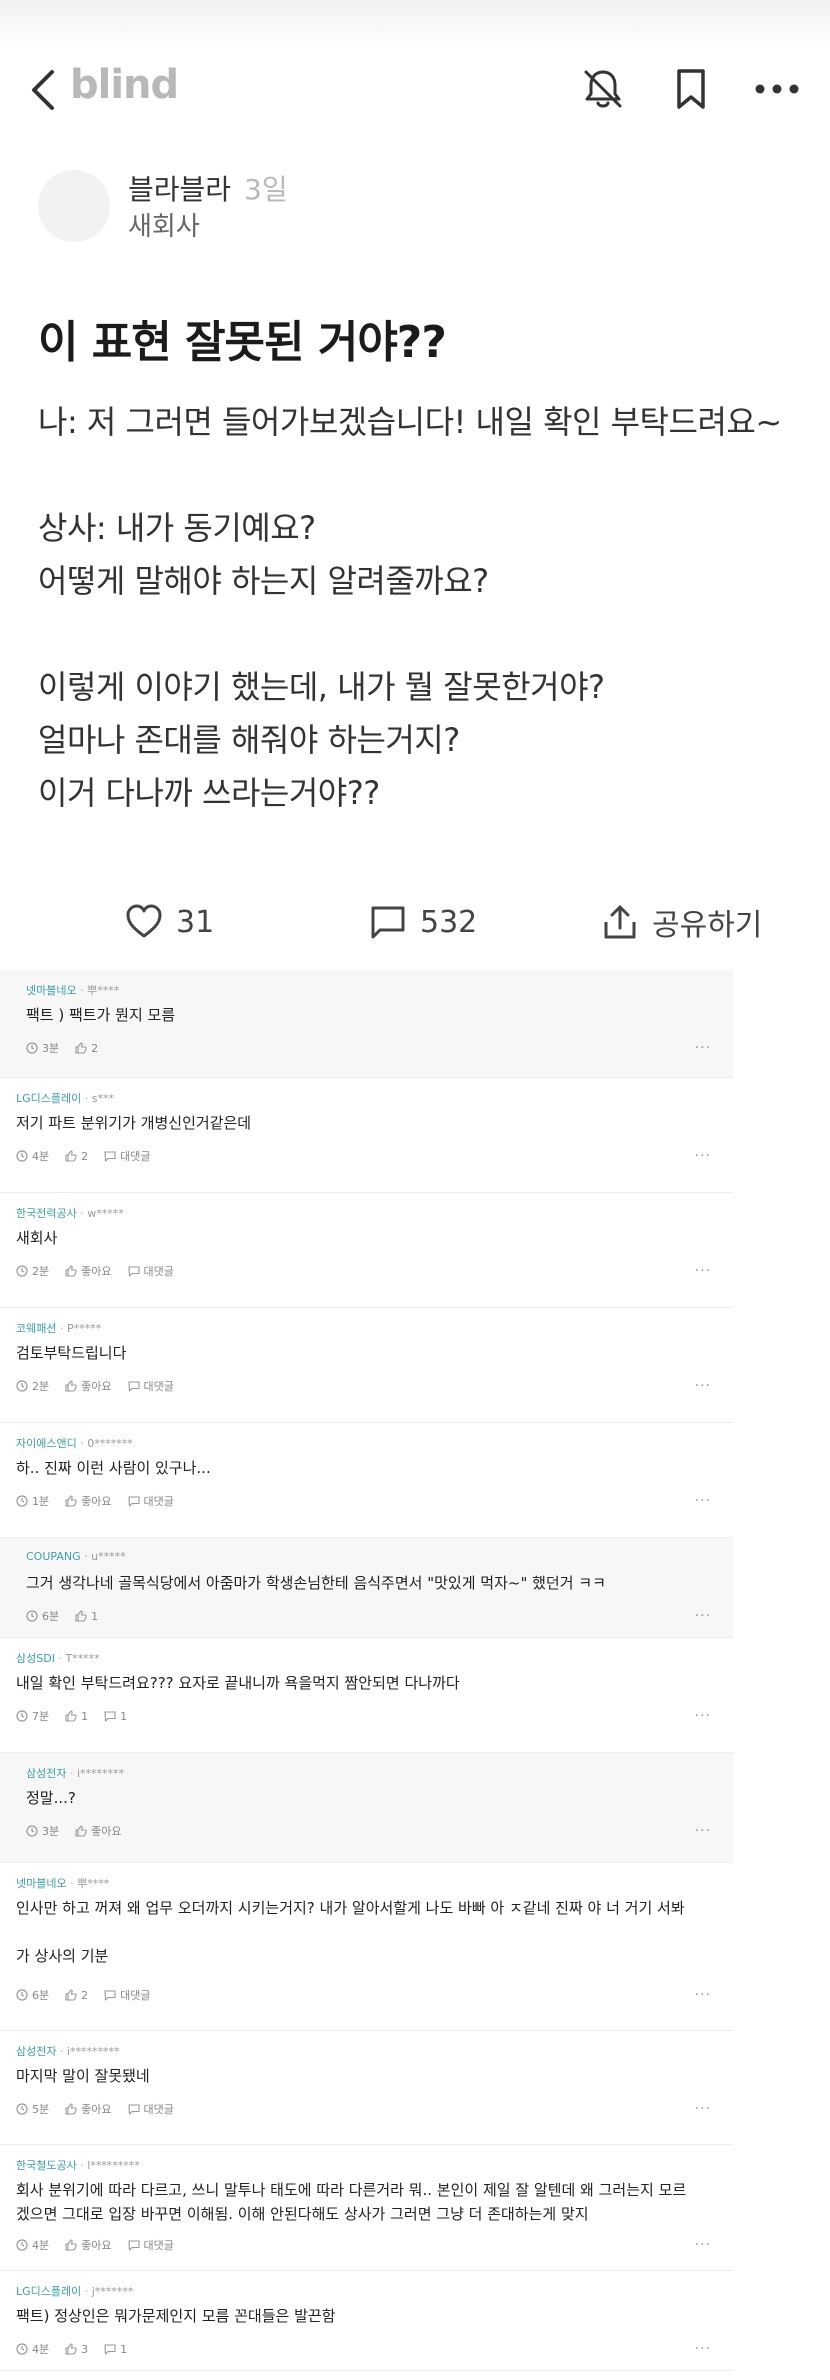  I want to click on comment-footer: 4분 좋아요 대댓글, so click(95, 2245).